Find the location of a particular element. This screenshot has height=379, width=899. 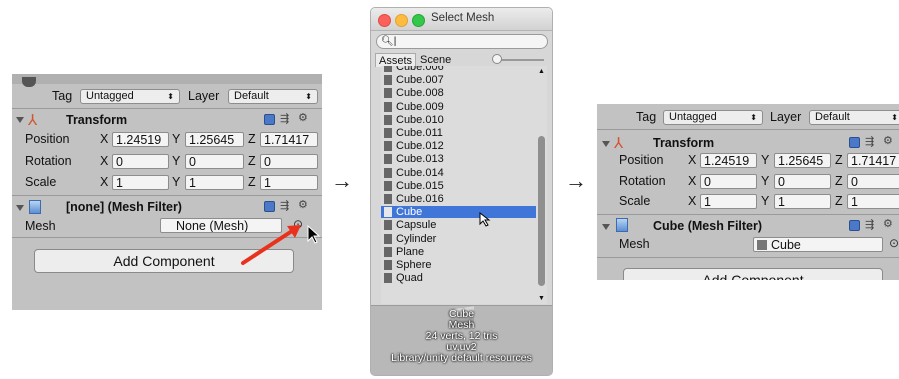

mesh-list-item: Sphere is located at coordinates (459, 265).